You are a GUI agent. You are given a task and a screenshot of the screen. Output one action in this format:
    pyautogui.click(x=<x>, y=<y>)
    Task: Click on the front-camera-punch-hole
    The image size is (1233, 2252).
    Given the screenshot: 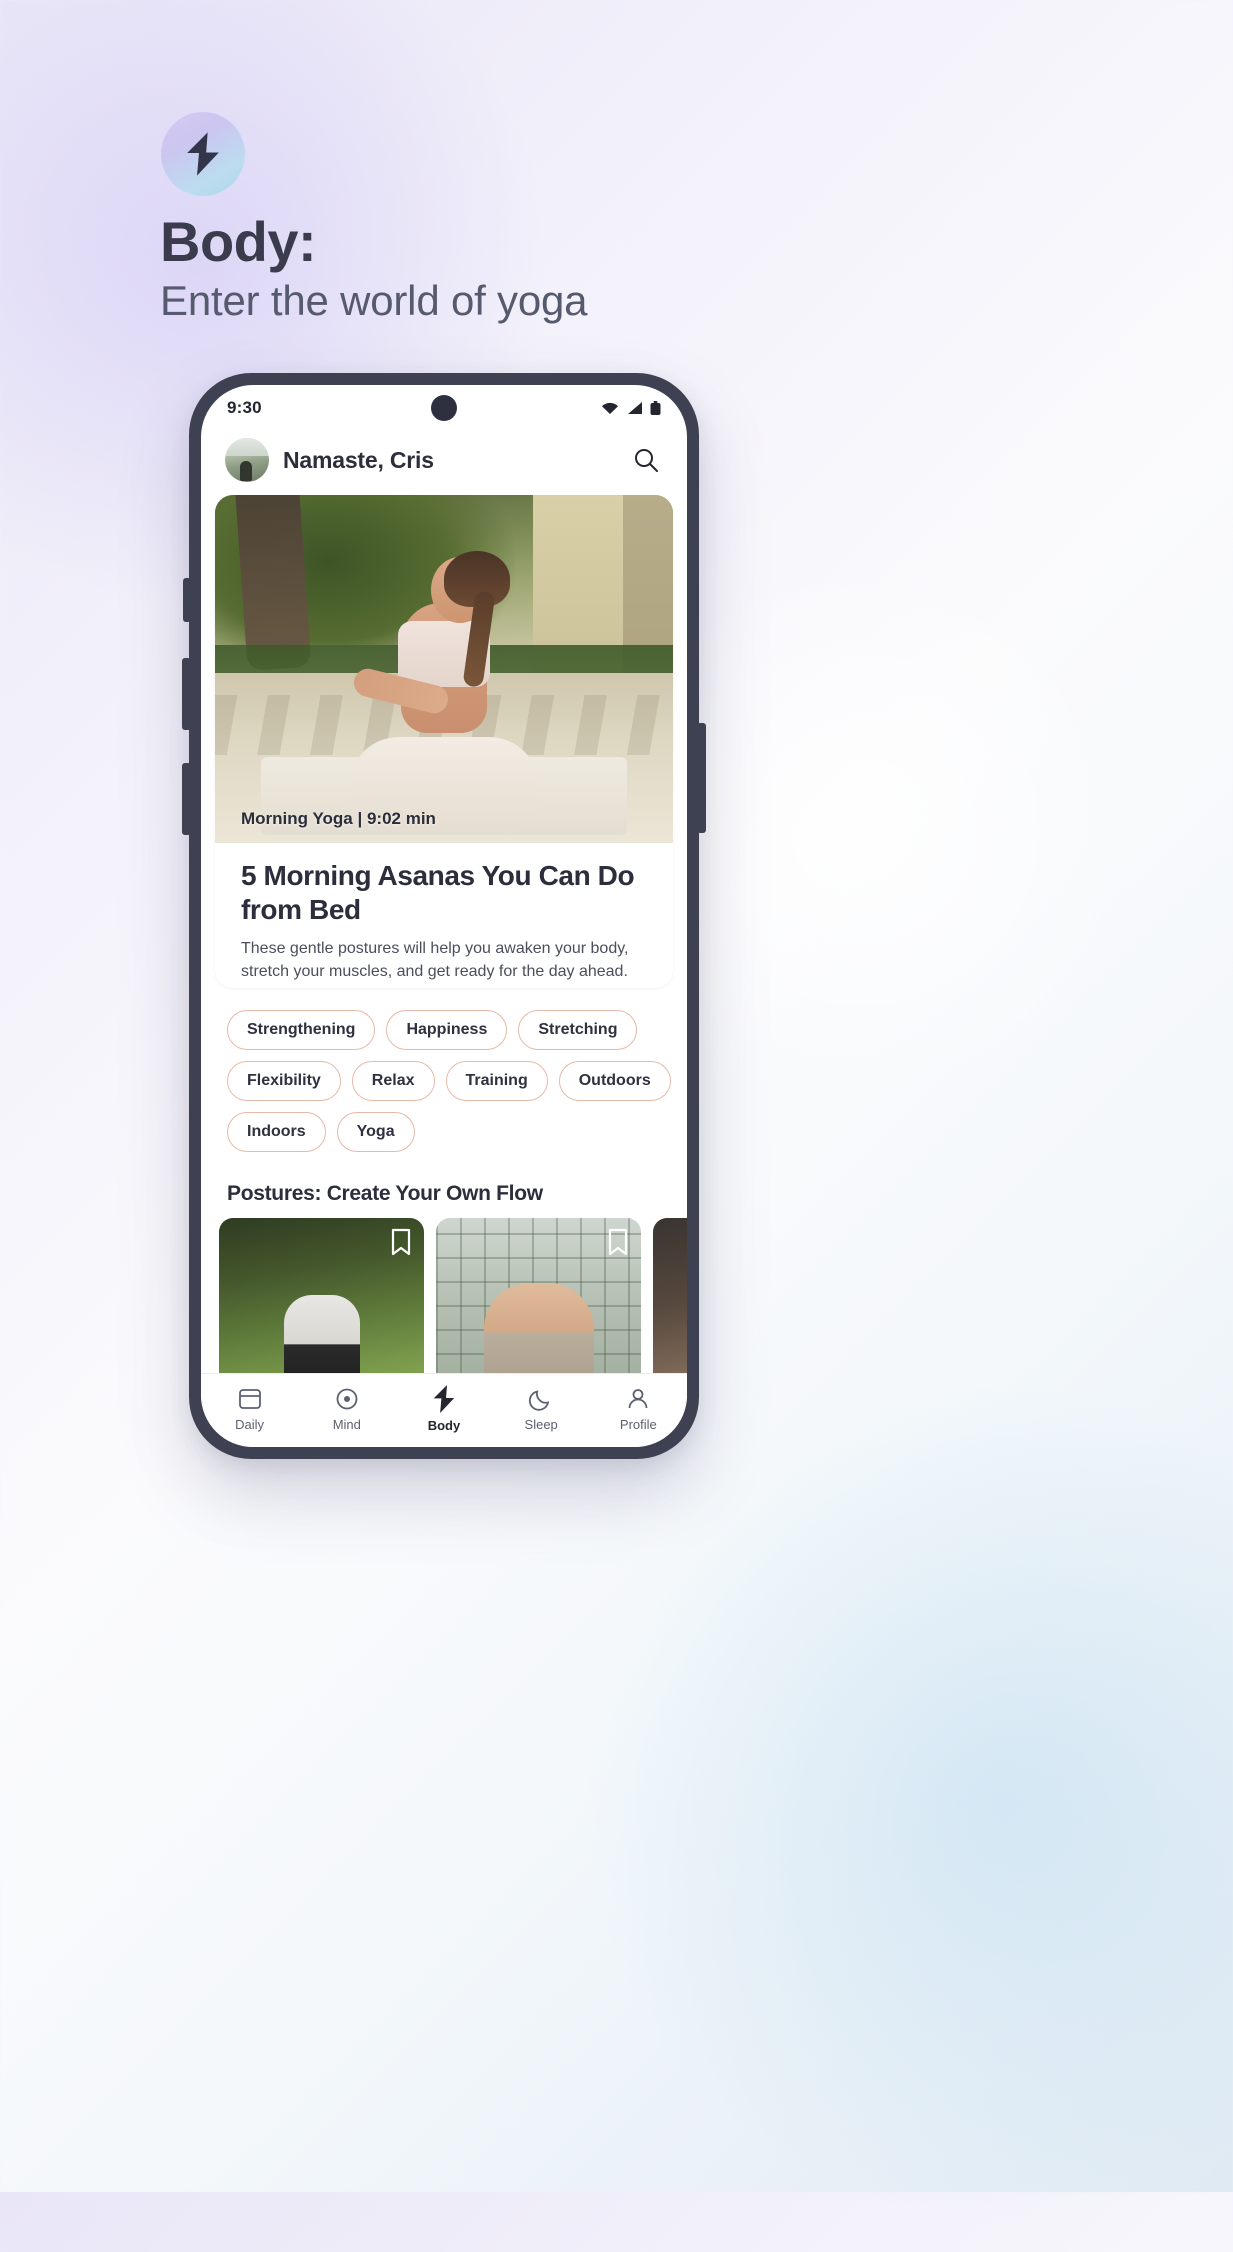 What is the action you would take?
    pyautogui.click(x=444, y=408)
    